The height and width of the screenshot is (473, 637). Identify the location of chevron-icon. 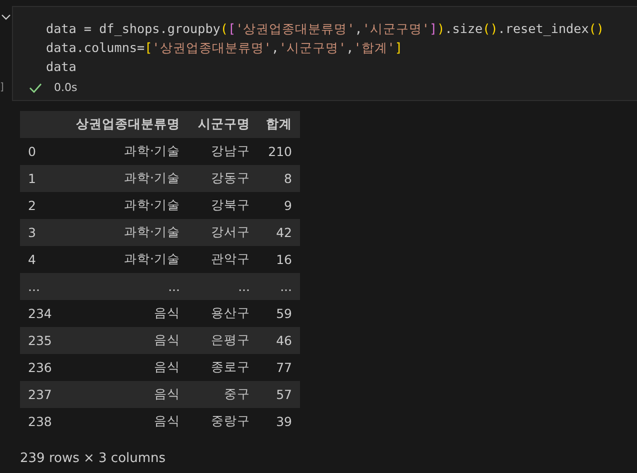
(6, 17).